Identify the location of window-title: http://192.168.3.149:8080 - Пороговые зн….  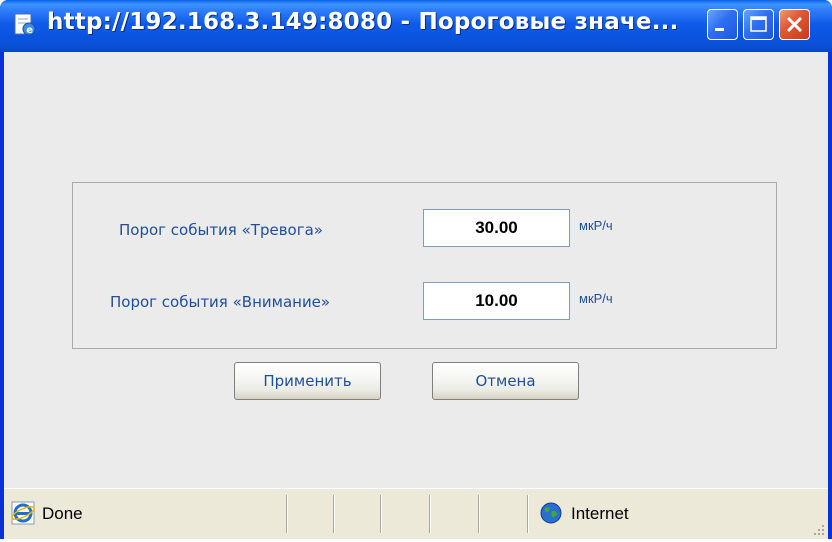
(363, 22).